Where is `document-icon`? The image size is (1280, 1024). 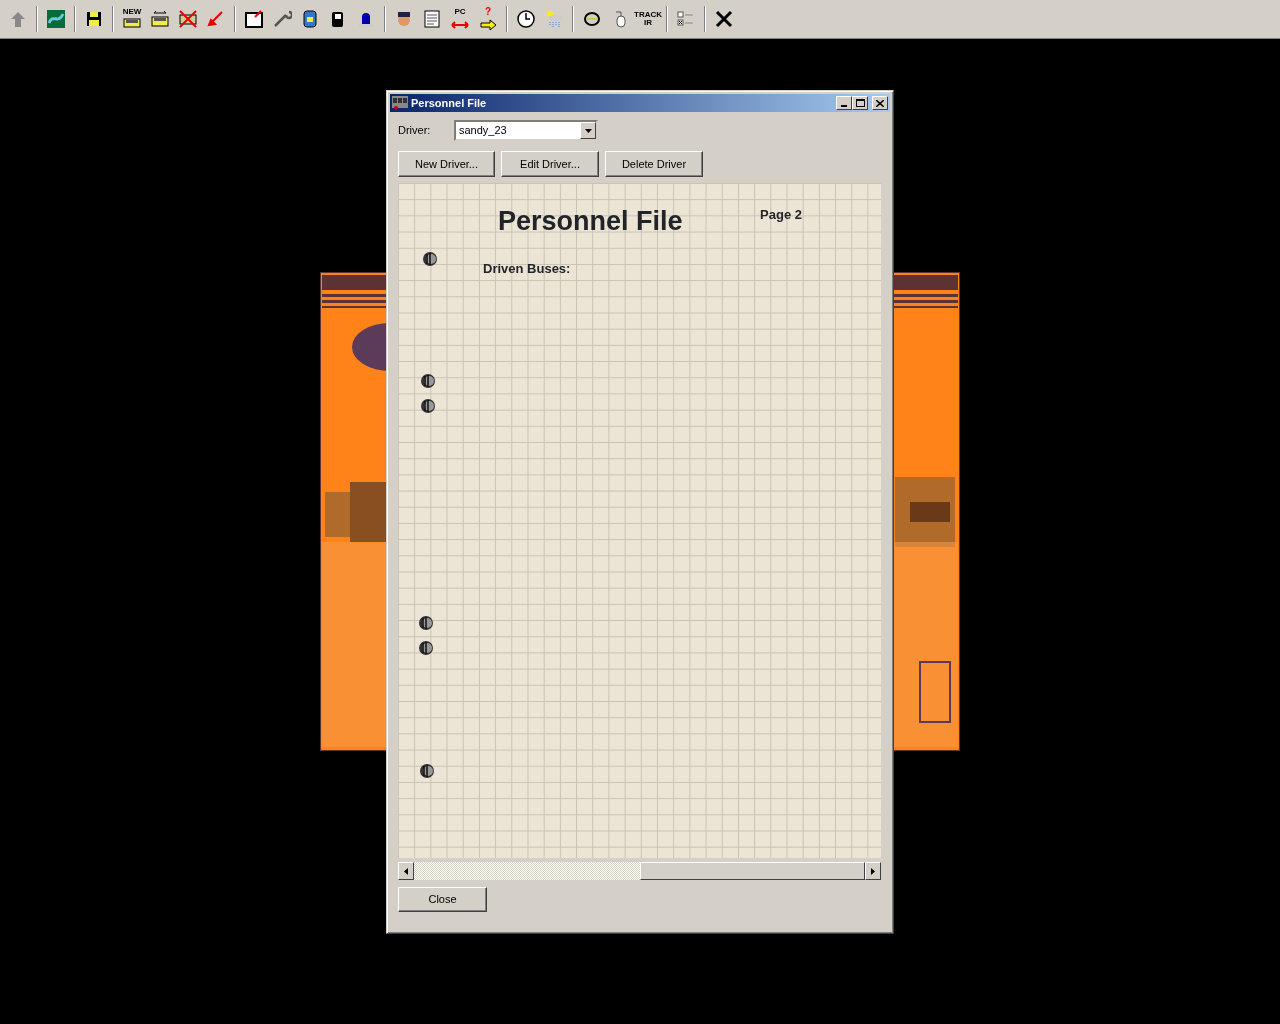 document-icon is located at coordinates (432, 19).